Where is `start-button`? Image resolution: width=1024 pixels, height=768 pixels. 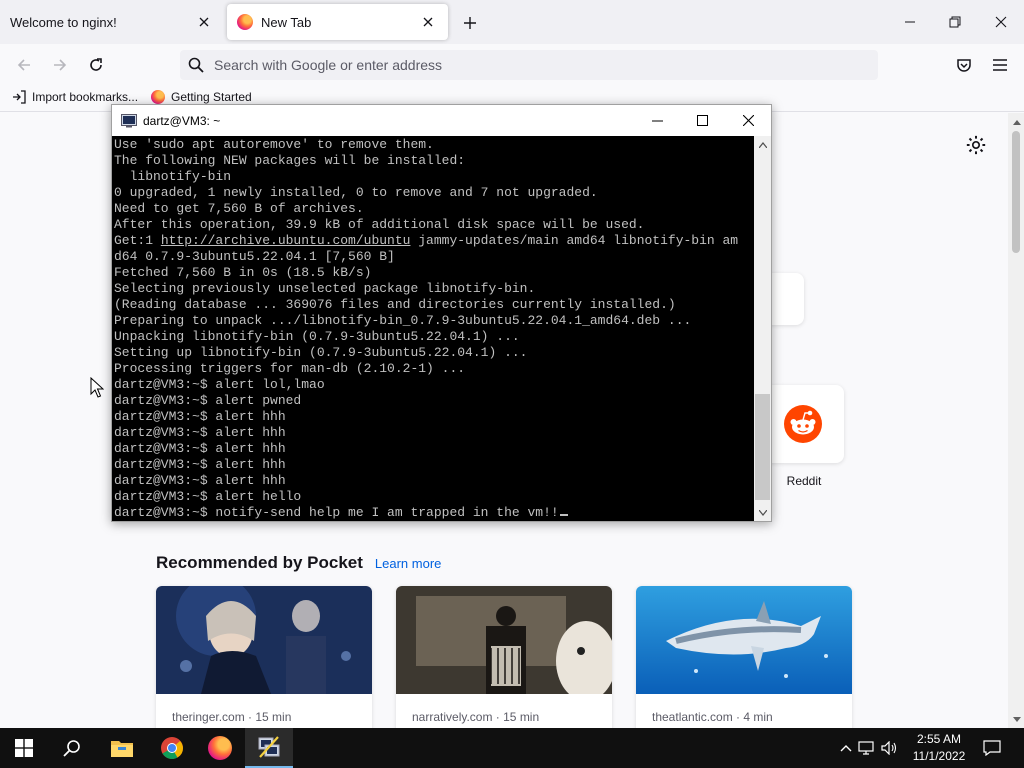
start-button is located at coordinates (24, 748).